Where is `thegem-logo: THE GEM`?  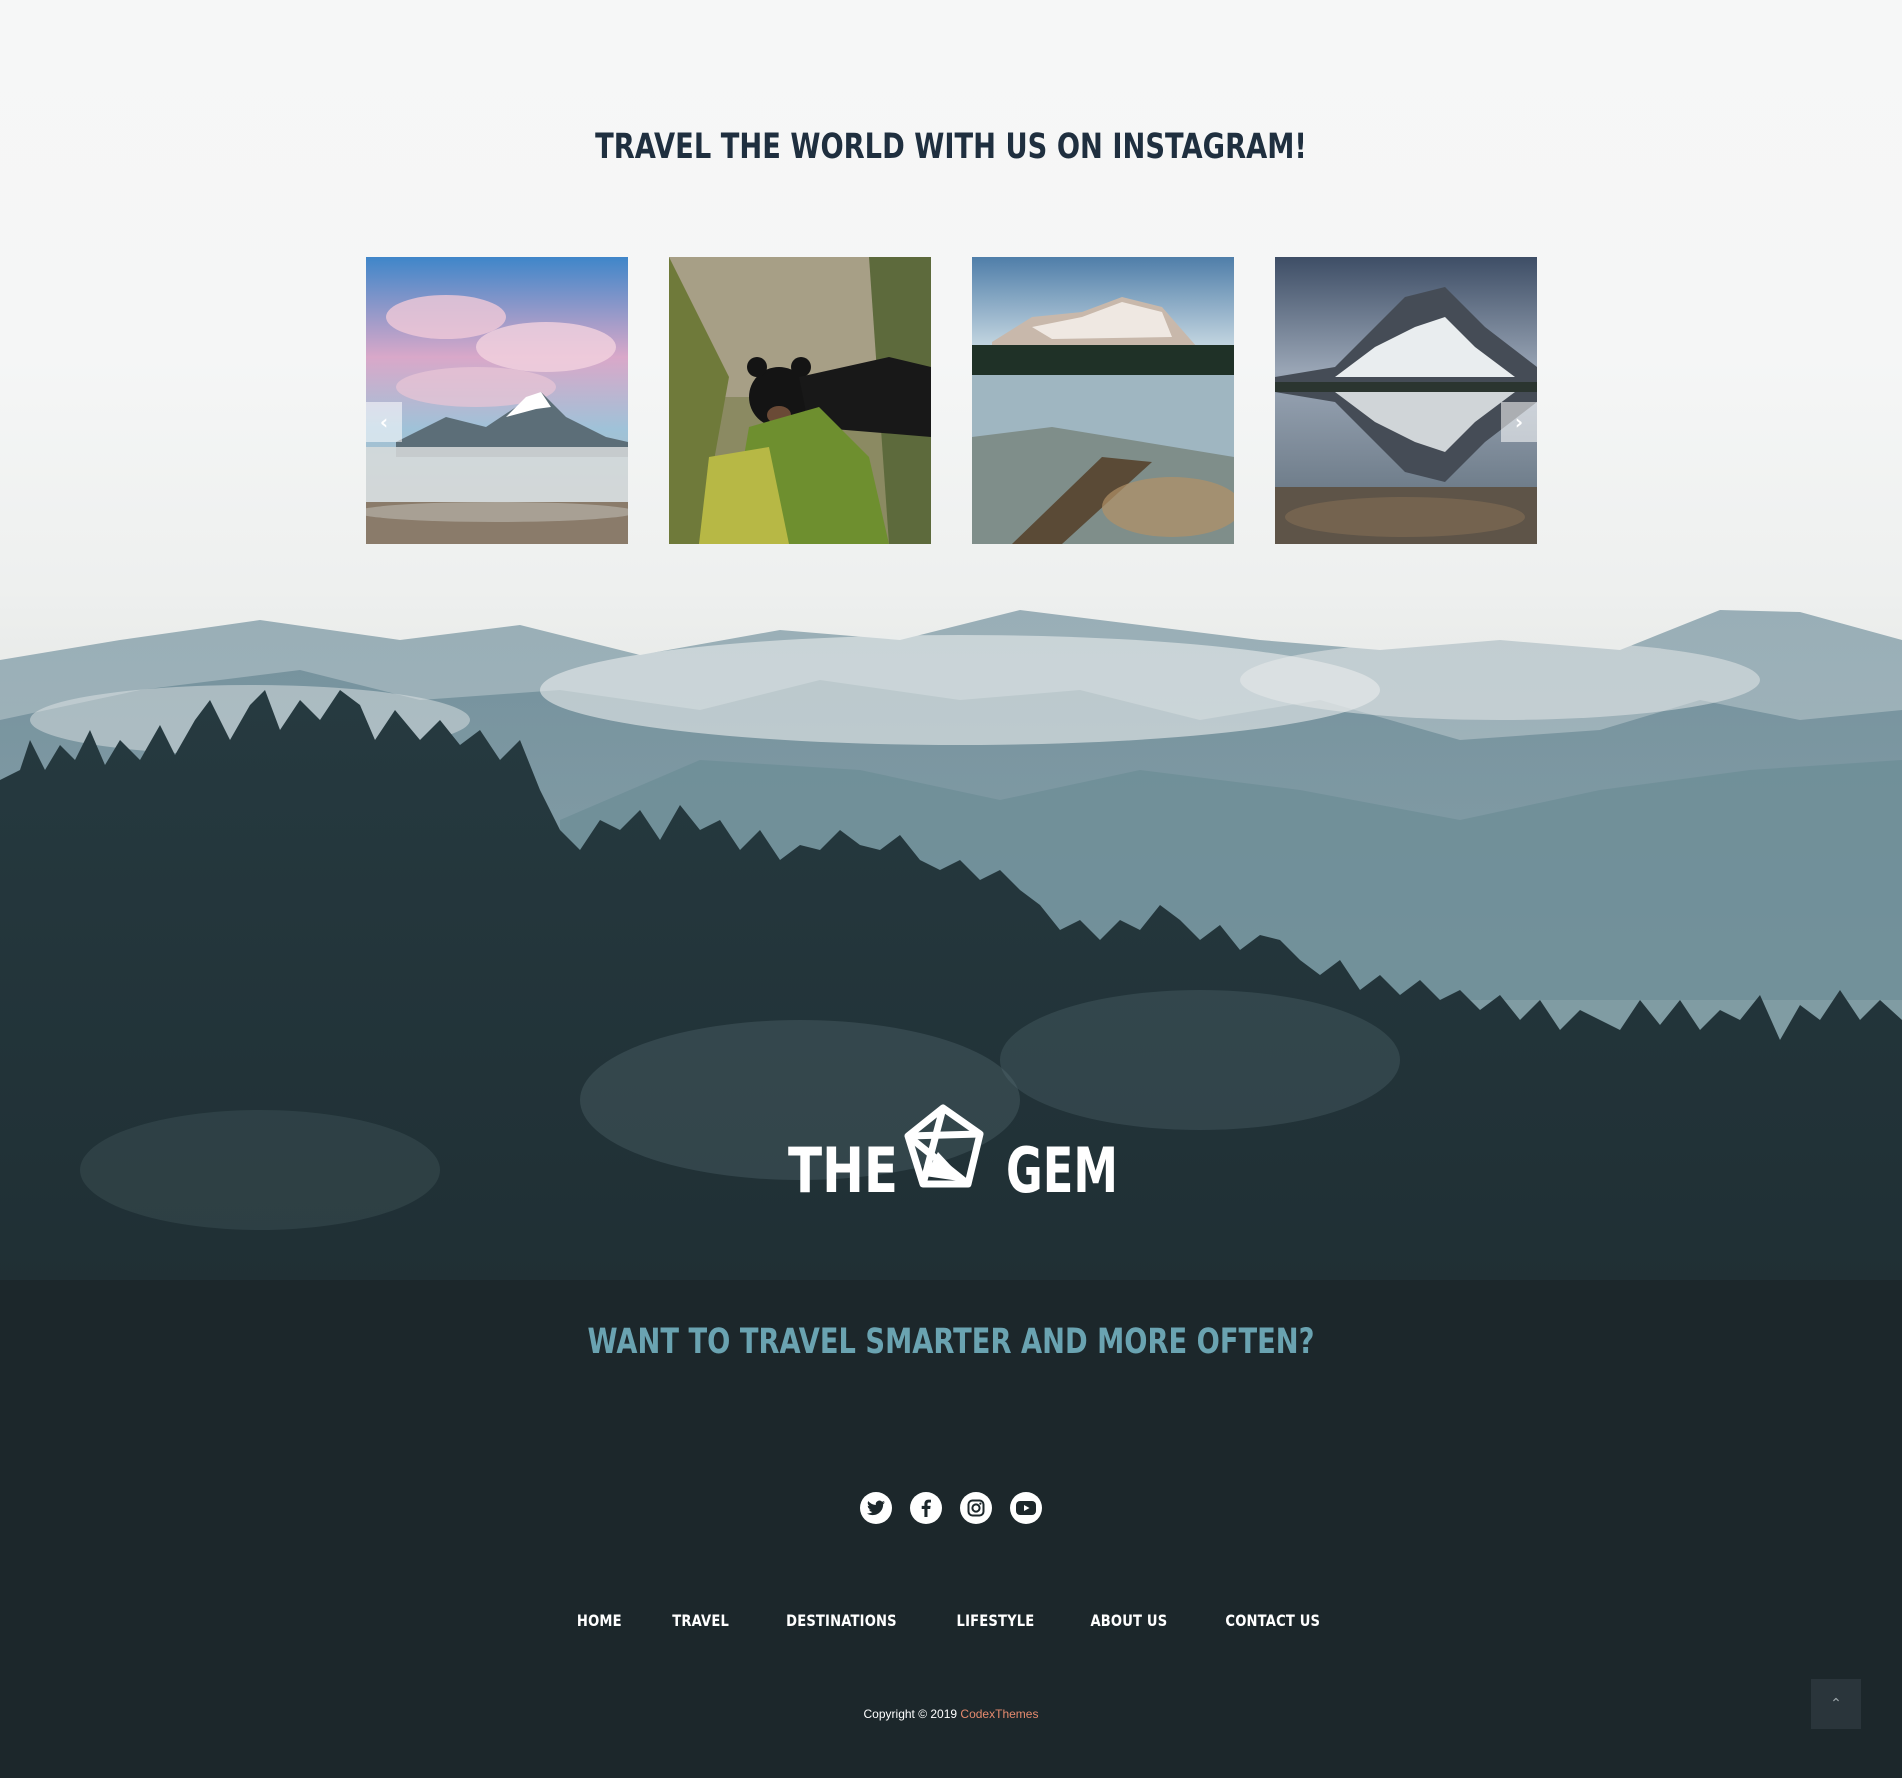 thegem-logo: THE GEM is located at coordinates (953, 1155).